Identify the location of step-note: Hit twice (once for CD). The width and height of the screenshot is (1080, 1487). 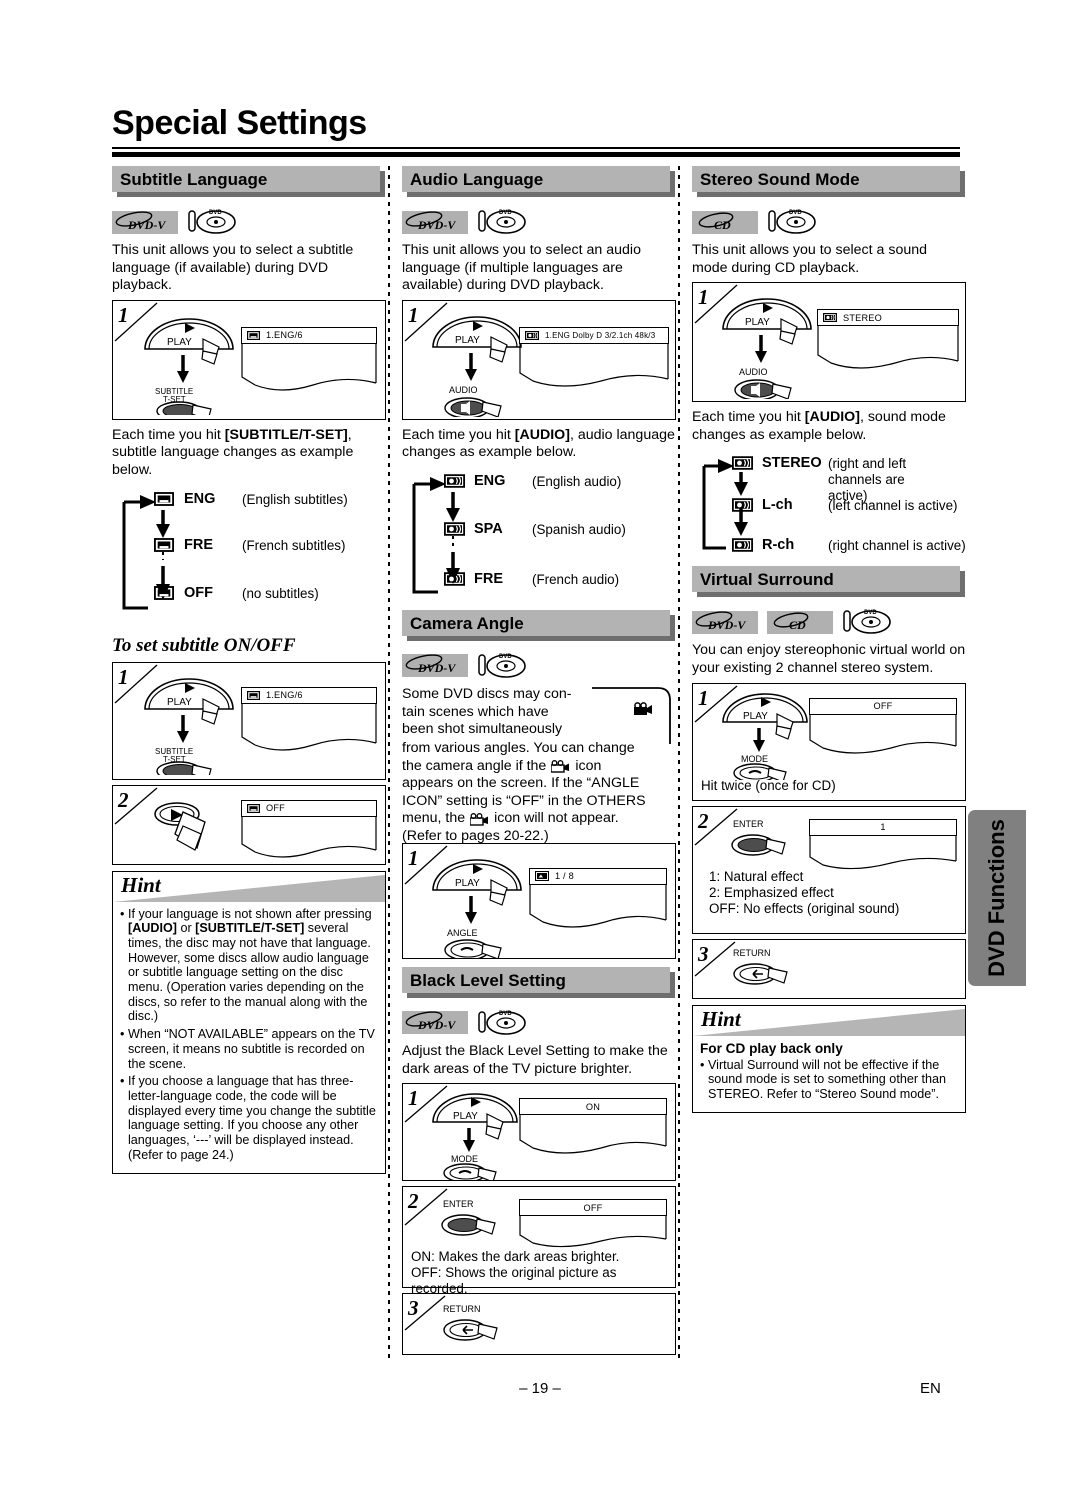
(768, 785).